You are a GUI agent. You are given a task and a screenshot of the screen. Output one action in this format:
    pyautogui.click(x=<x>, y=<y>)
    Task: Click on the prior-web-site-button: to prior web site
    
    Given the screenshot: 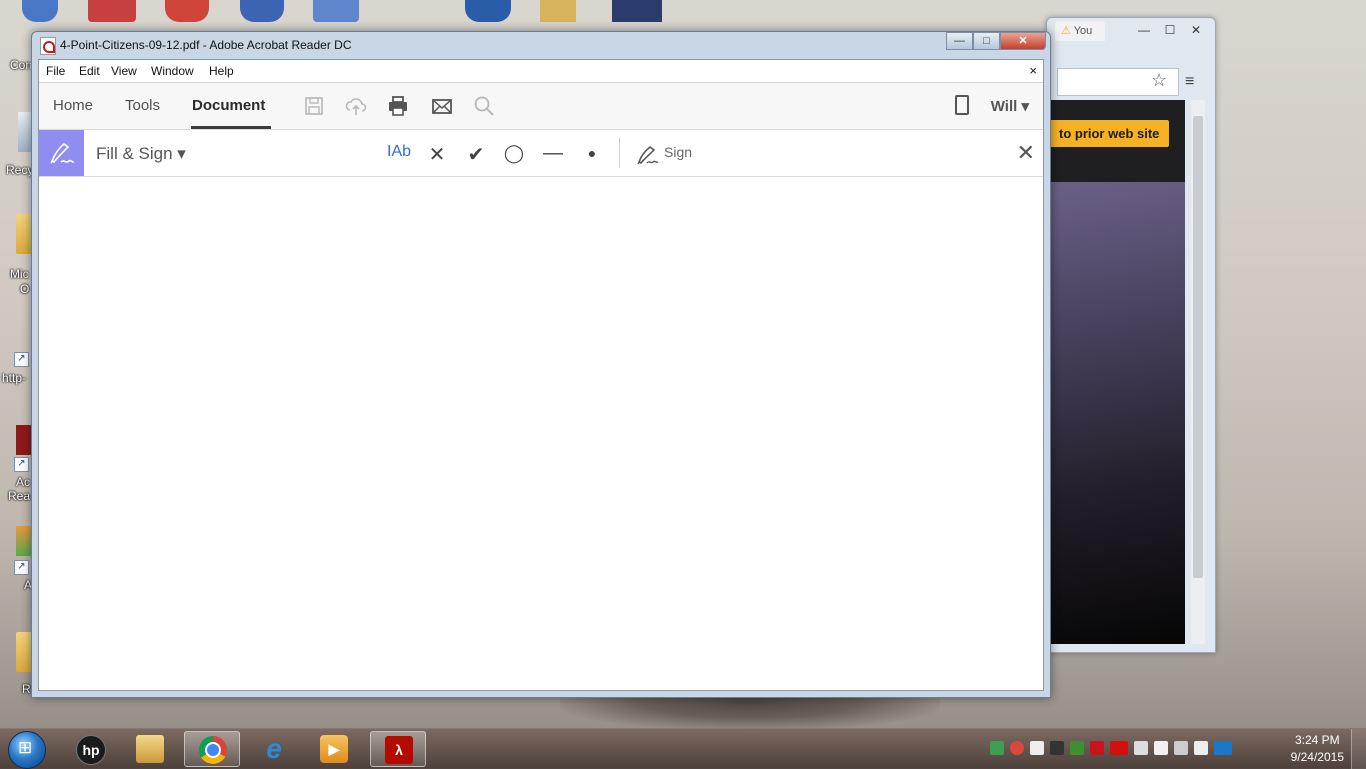 What is the action you would take?
    pyautogui.click(x=1110, y=133)
    